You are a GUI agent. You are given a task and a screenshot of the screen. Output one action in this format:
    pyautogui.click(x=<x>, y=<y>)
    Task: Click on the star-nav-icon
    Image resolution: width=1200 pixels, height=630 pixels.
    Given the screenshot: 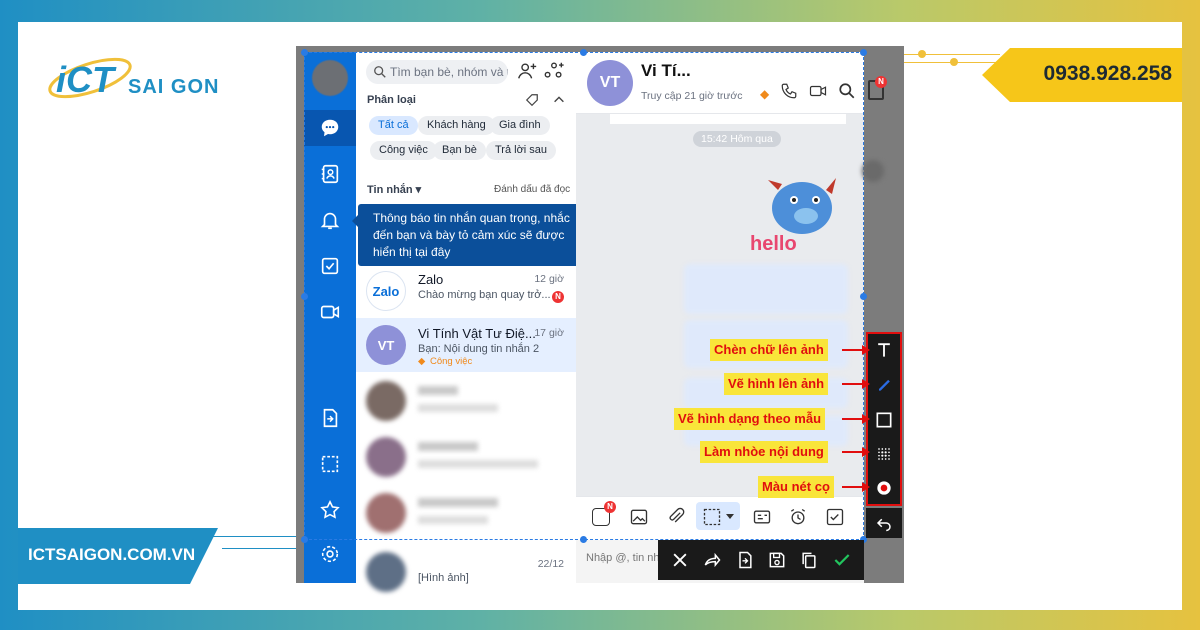 What is the action you would take?
    pyautogui.click(x=330, y=510)
    